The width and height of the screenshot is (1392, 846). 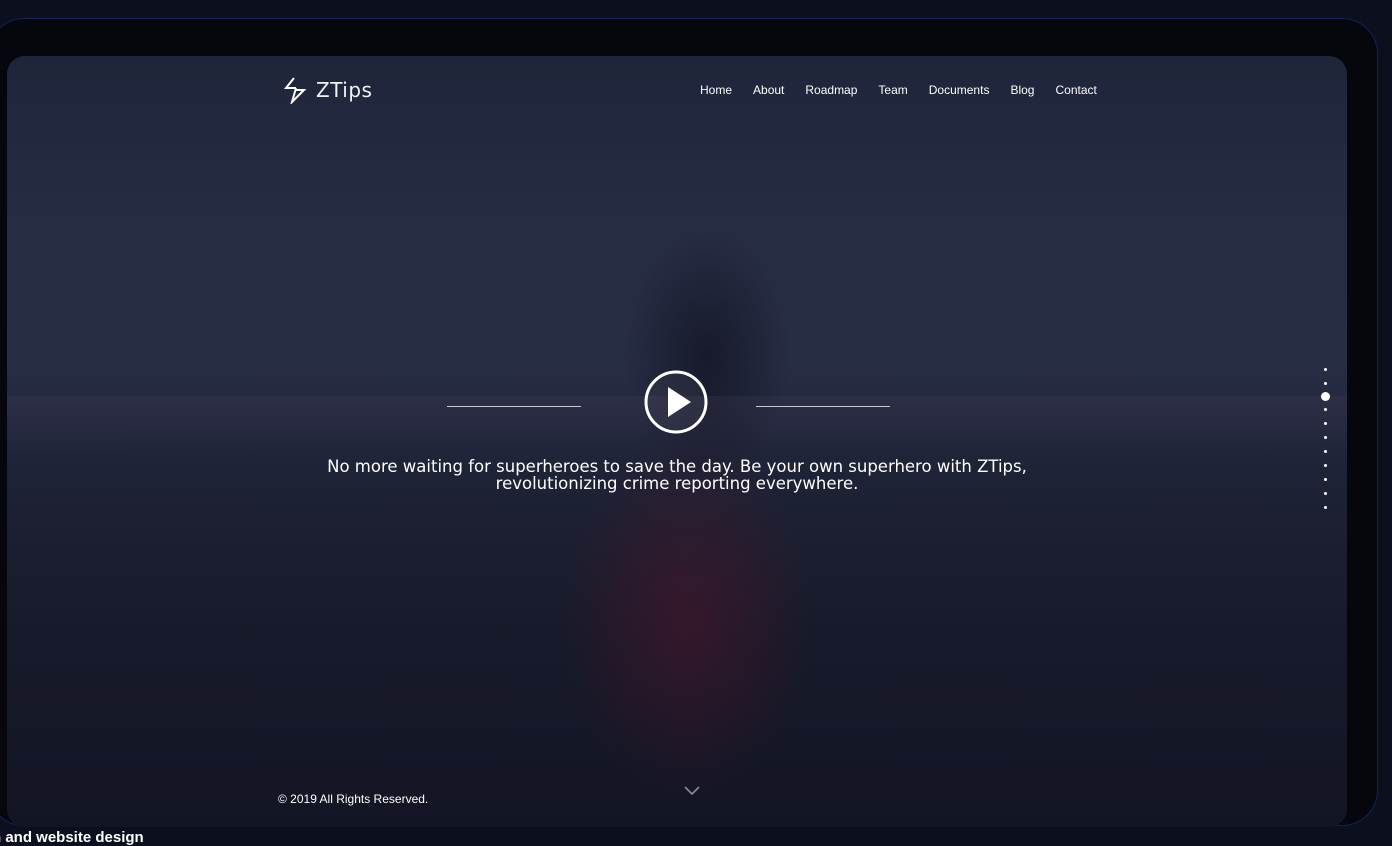 What do you see at coordinates (344, 90) in the screenshot?
I see `brand-name: ZTips` at bounding box center [344, 90].